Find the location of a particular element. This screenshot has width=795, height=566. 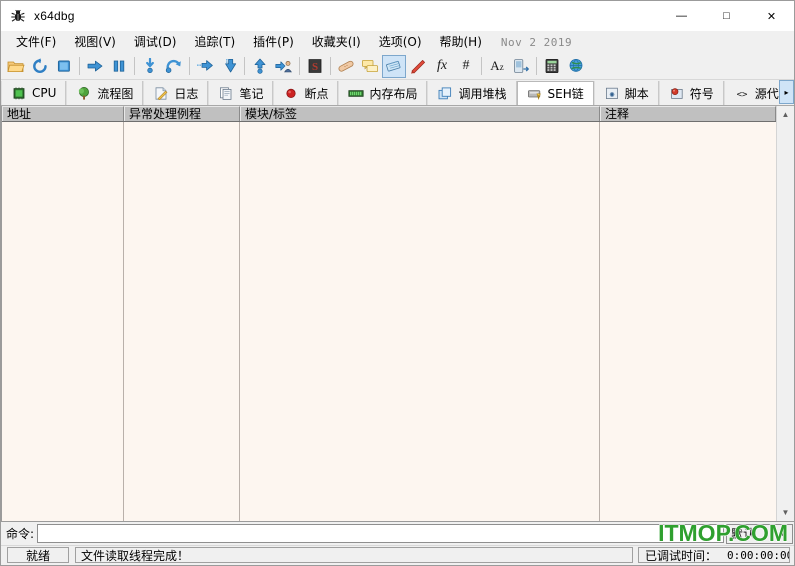

maximize-button: □ is located at coordinates (726, 16).